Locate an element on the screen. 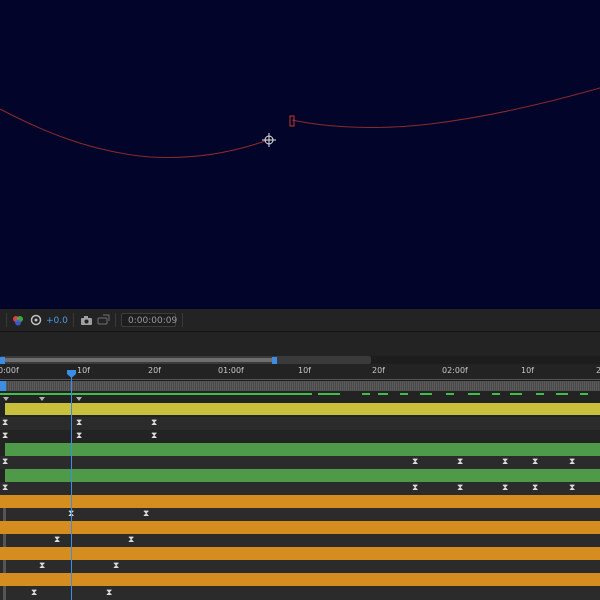 The width and height of the screenshot is (600, 600). show-snapshot-icon is located at coordinates (103, 320).